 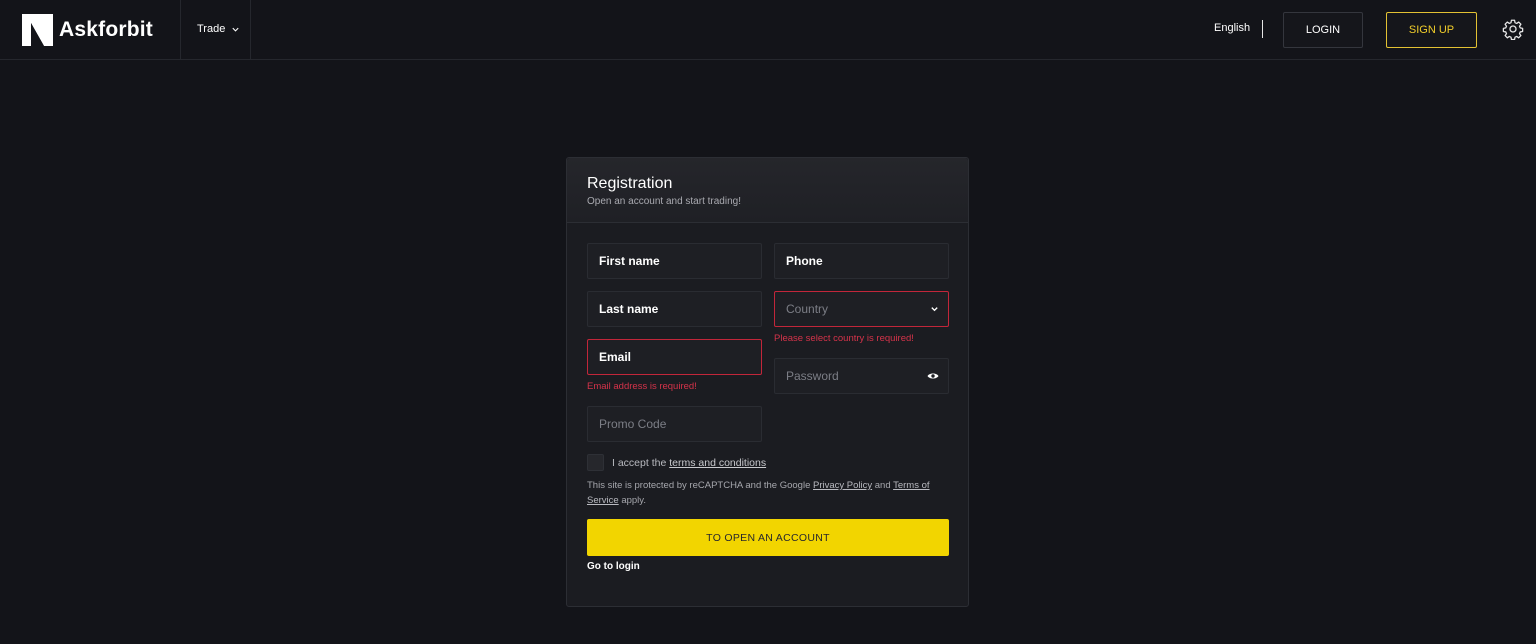 I want to click on brand-name: Askforbit, so click(x=106, y=29).